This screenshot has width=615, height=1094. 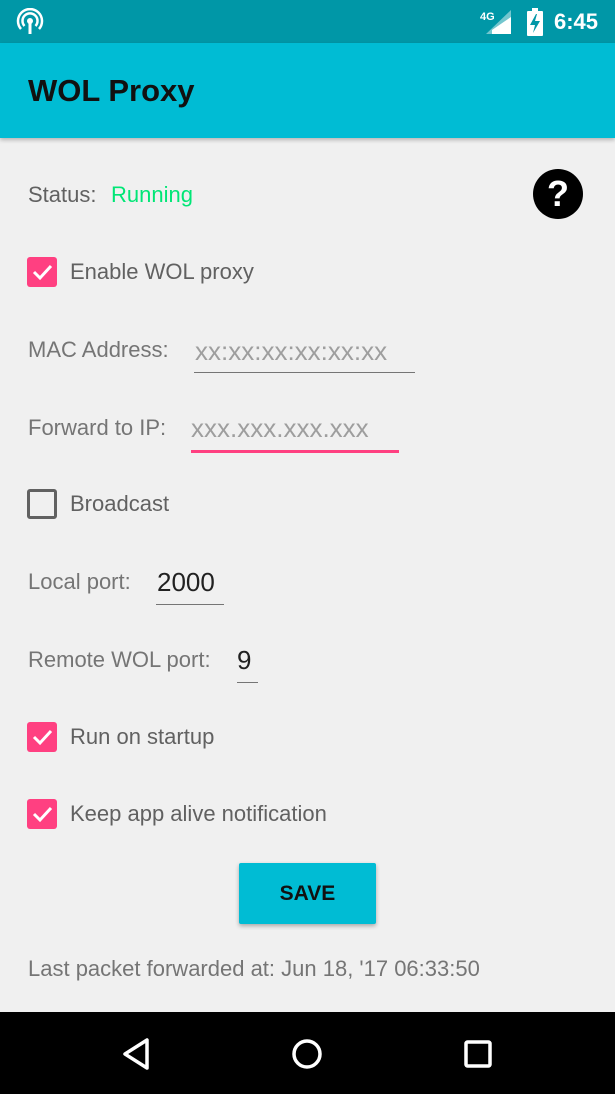 I want to click on keep-alive-label: Keep app alive notification, so click(x=198, y=814).